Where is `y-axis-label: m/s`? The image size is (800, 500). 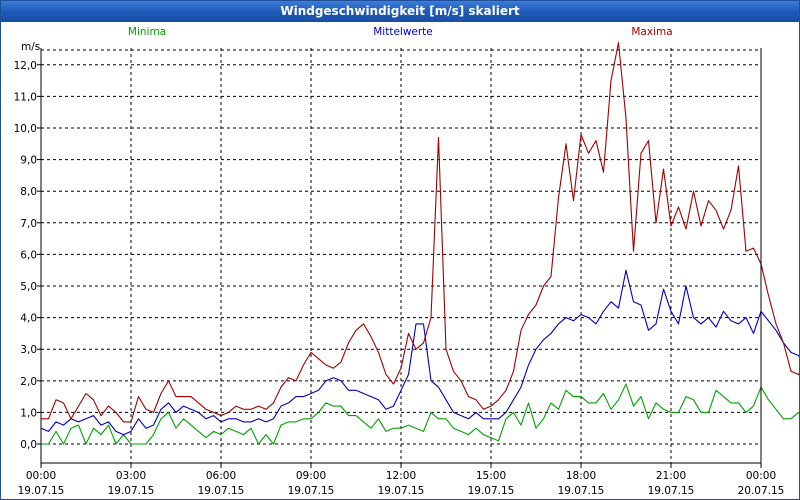 y-axis-label: m/s is located at coordinates (30, 47).